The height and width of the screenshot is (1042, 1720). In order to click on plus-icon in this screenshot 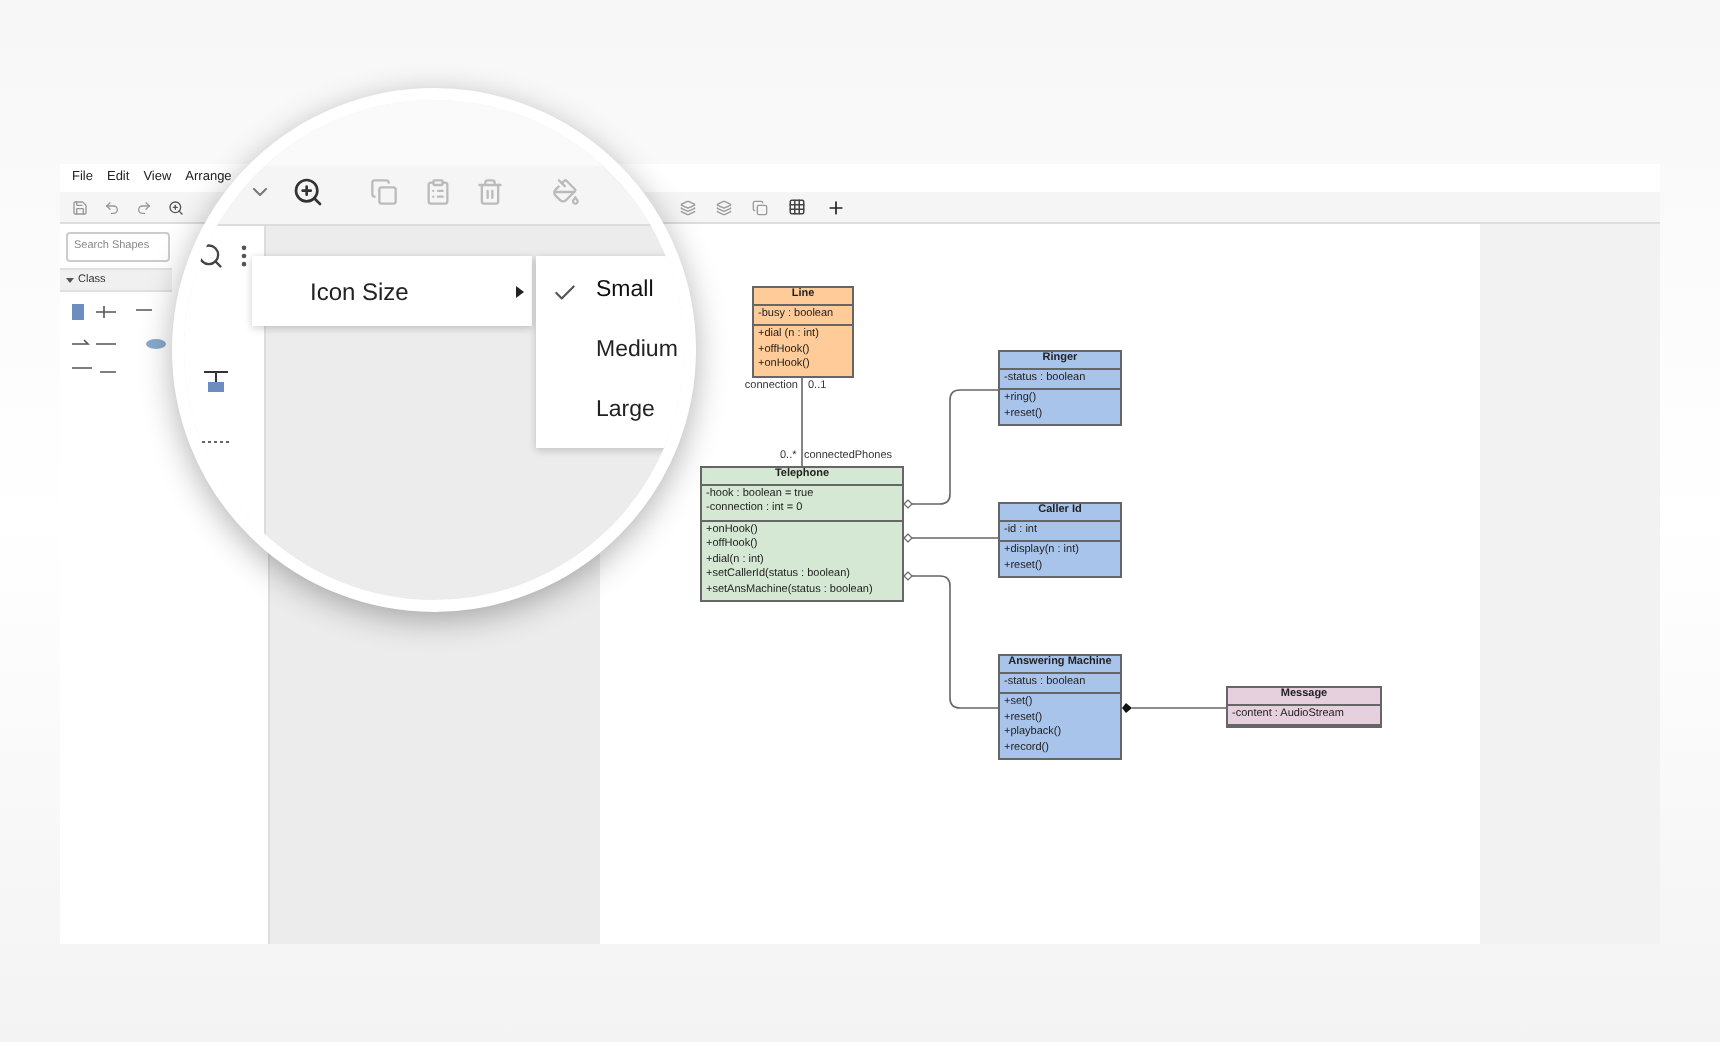, I will do `click(836, 207)`.